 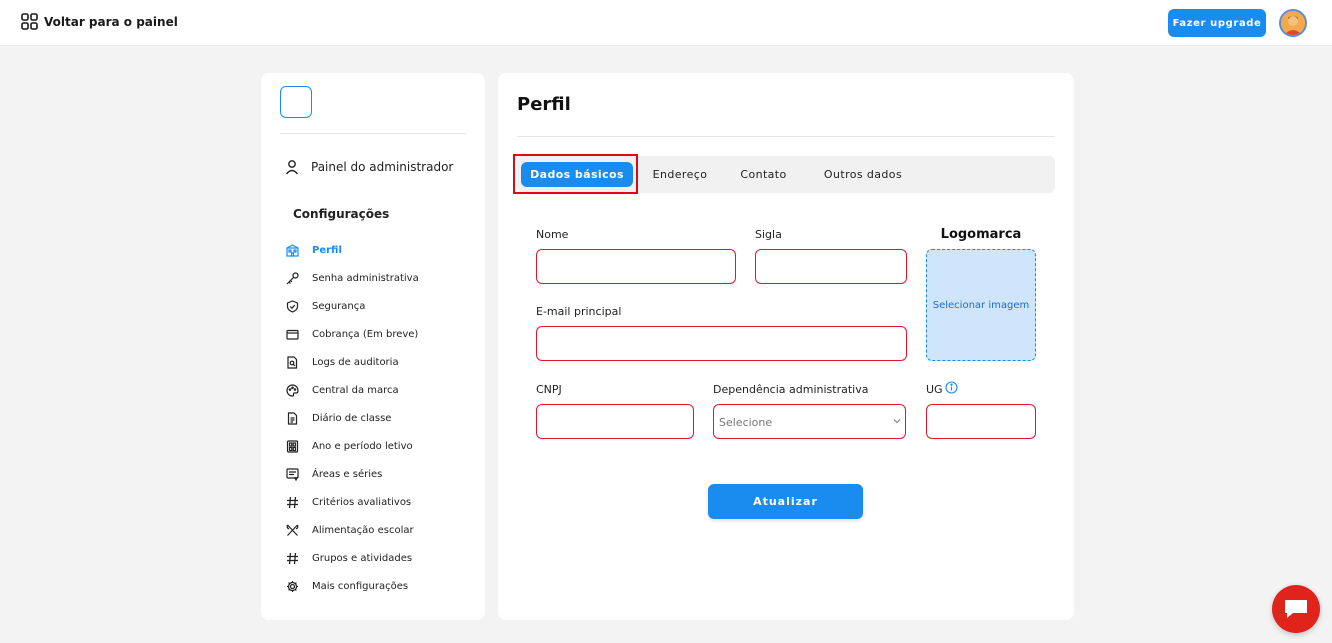 What do you see at coordinates (360, 586) in the screenshot?
I see `sidebar-item-label: Mais configurações` at bounding box center [360, 586].